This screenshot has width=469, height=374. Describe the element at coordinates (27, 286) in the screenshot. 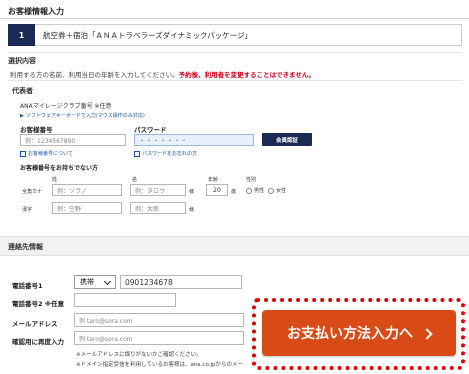

I see `phone1-label: 電話番号1` at that location.